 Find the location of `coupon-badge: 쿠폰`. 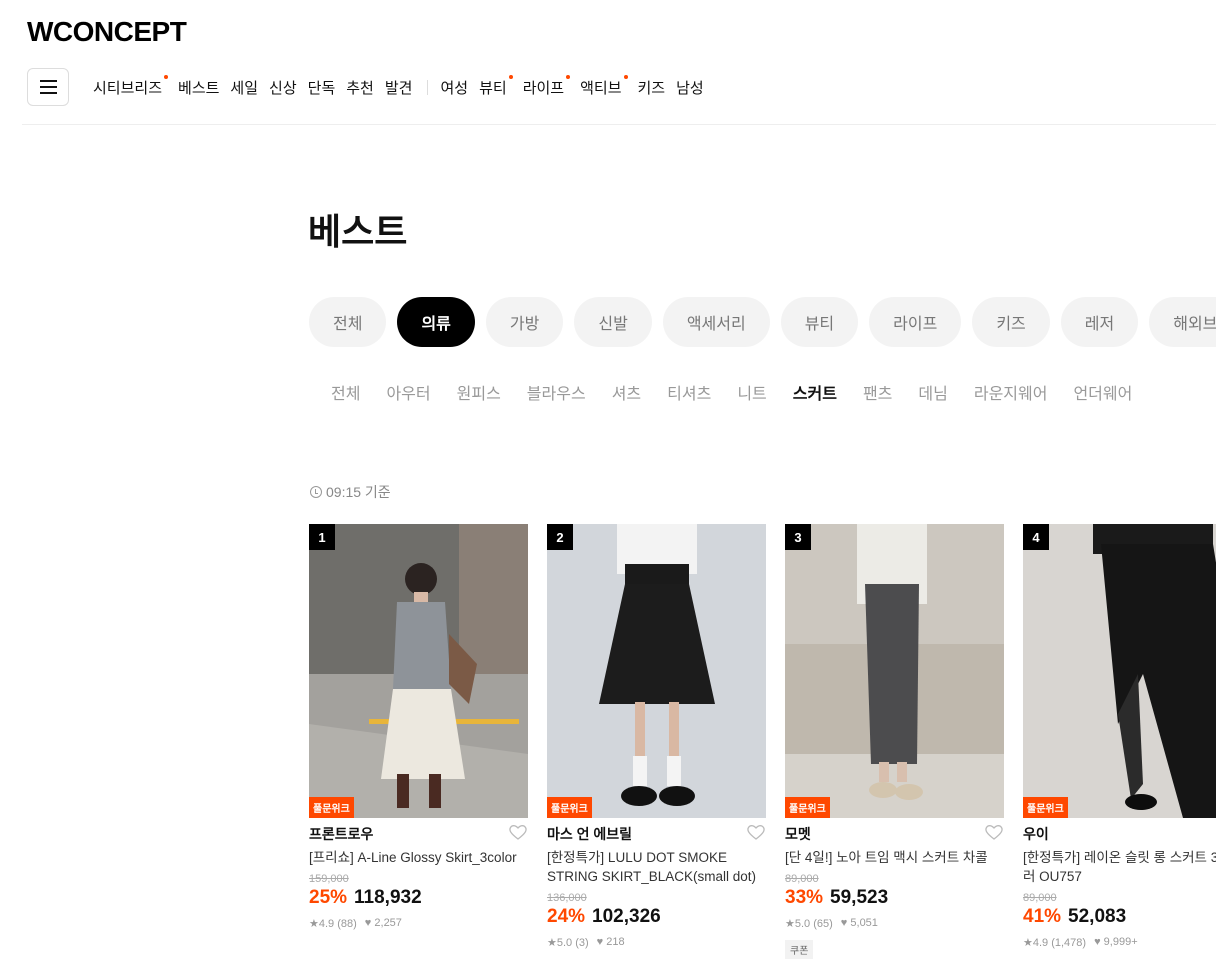

coupon-badge: 쿠폰 is located at coordinates (799, 949).